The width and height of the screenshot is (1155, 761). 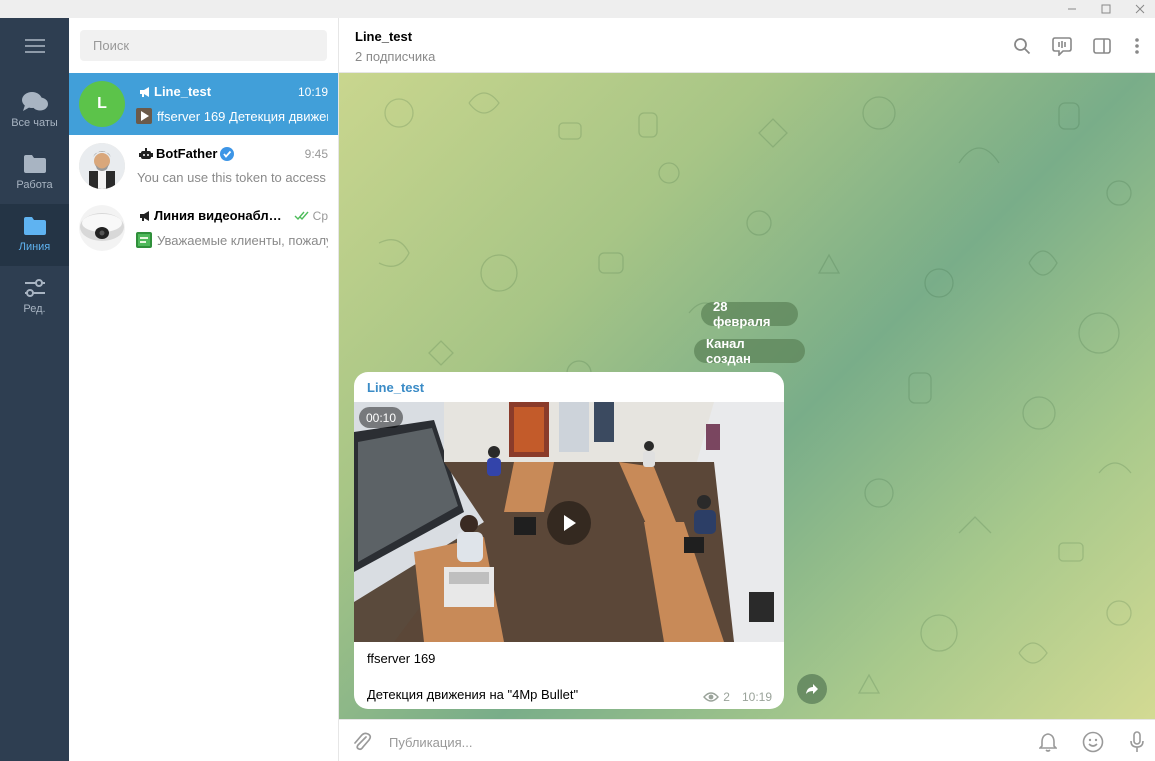 I want to click on chat-name: BotFather, so click(x=187, y=153).